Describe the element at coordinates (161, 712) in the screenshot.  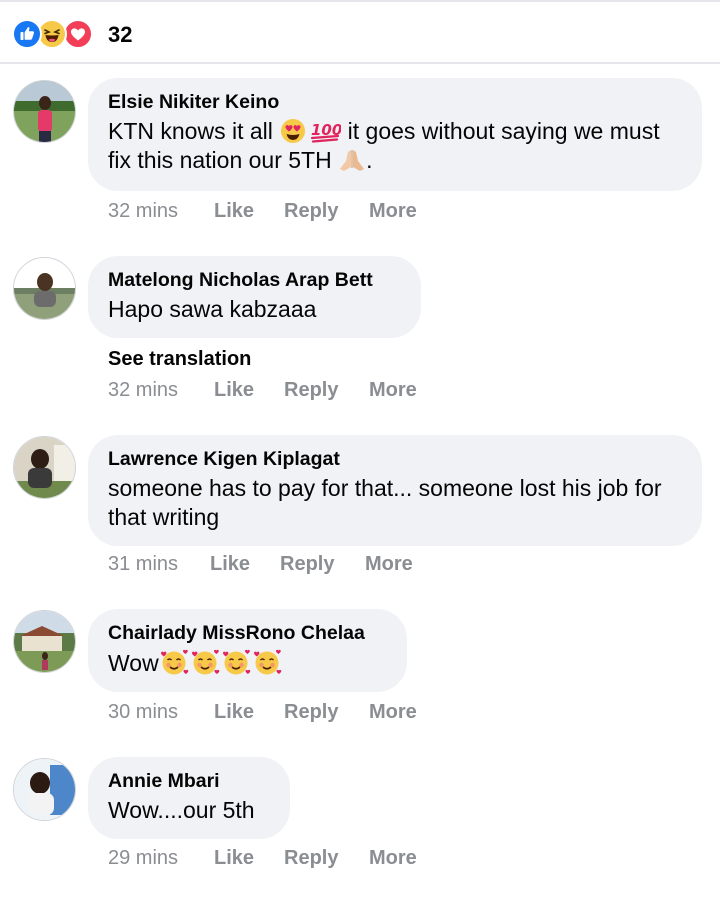
I see `comment-time: 30 mins` at that location.